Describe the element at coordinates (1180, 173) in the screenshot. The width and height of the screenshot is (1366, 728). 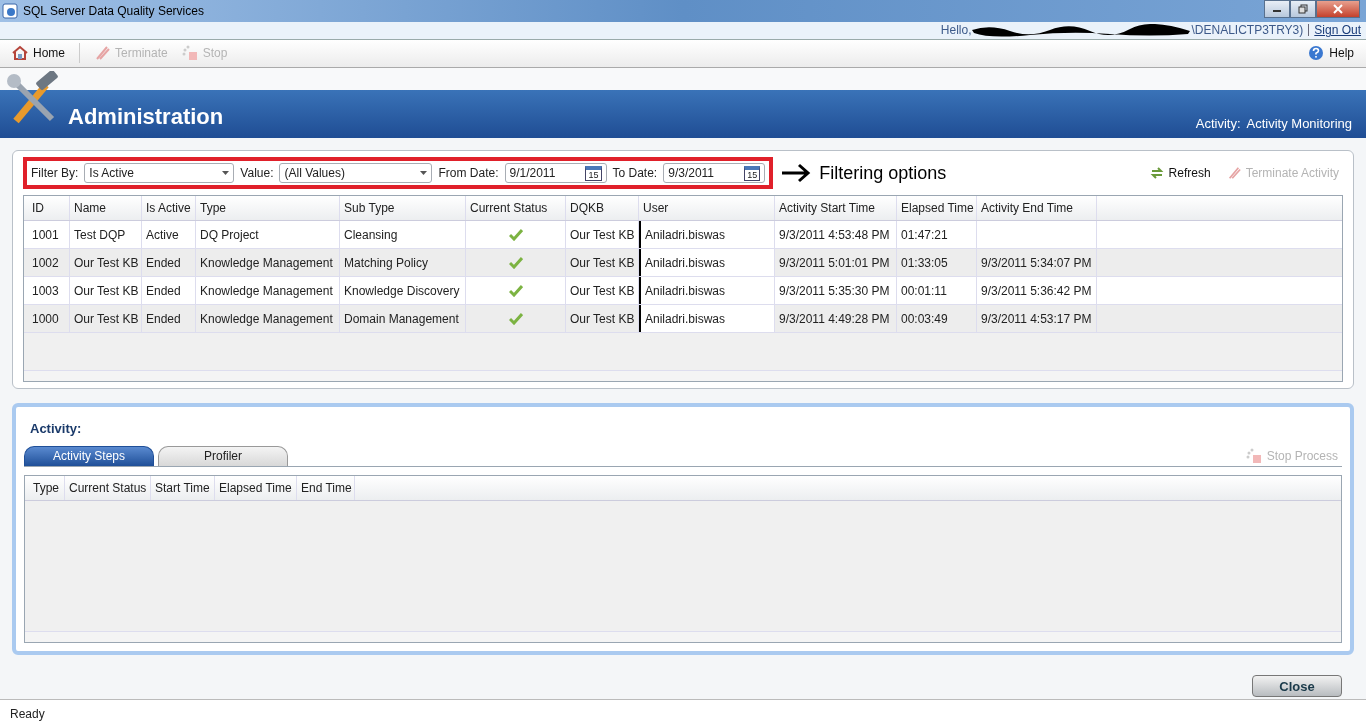
I see `action-button: Refresh` at that location.